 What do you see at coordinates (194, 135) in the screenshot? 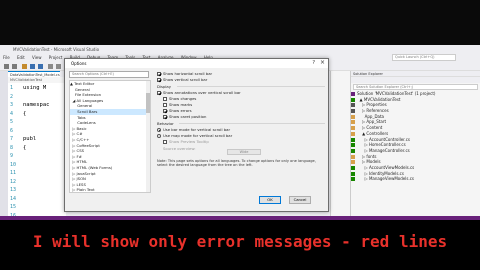
I see `option-map-mode: Use map mode for vertical scroll bar` at bounding box center [194, 135].